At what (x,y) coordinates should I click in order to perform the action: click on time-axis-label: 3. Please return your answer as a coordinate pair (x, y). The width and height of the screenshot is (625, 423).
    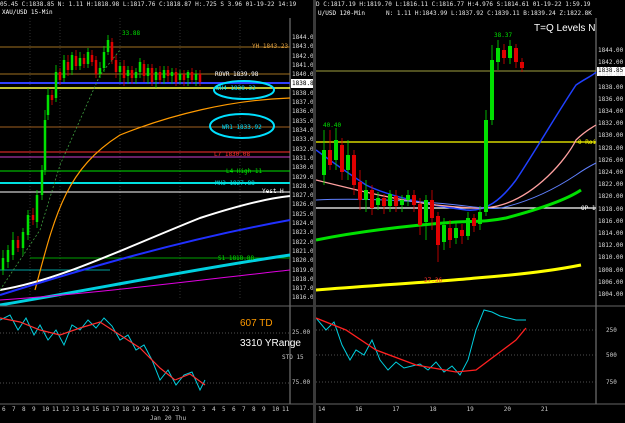
    Looking at the image, I should click on (204, 409).